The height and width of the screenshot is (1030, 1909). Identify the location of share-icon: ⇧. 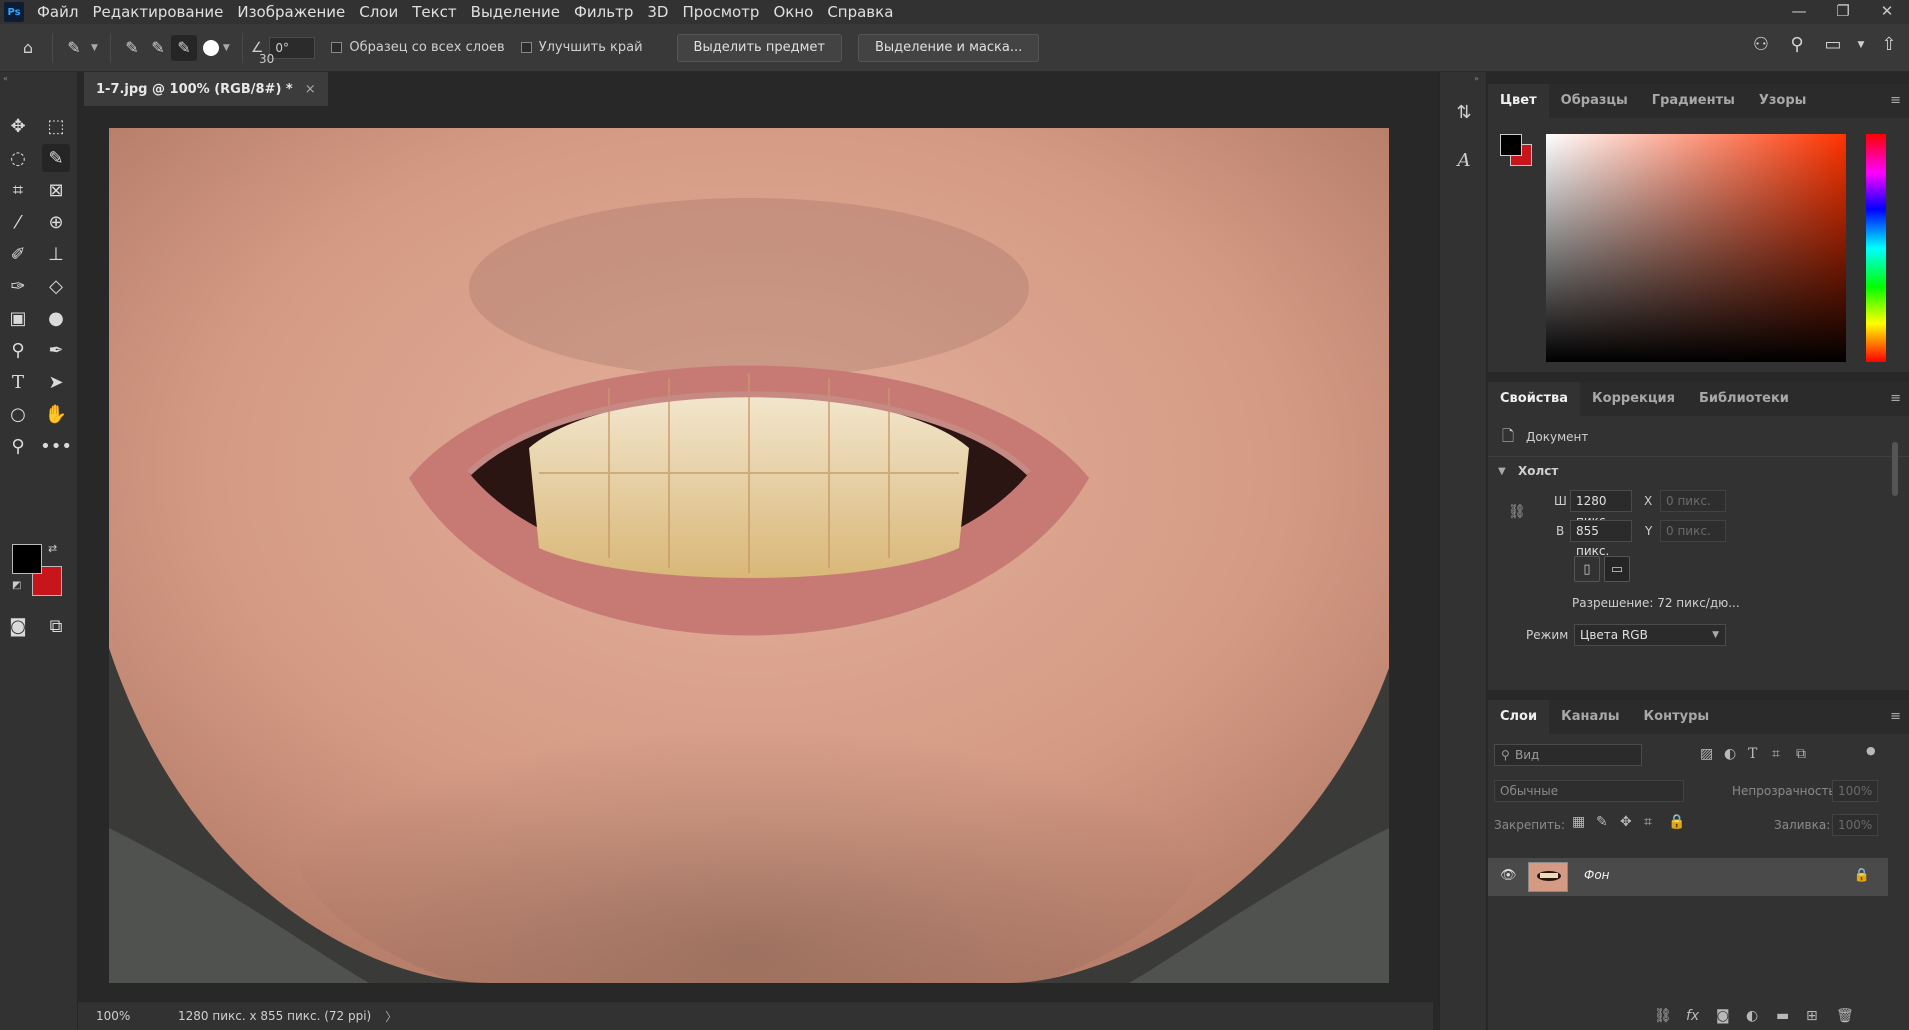
(1889, 44).